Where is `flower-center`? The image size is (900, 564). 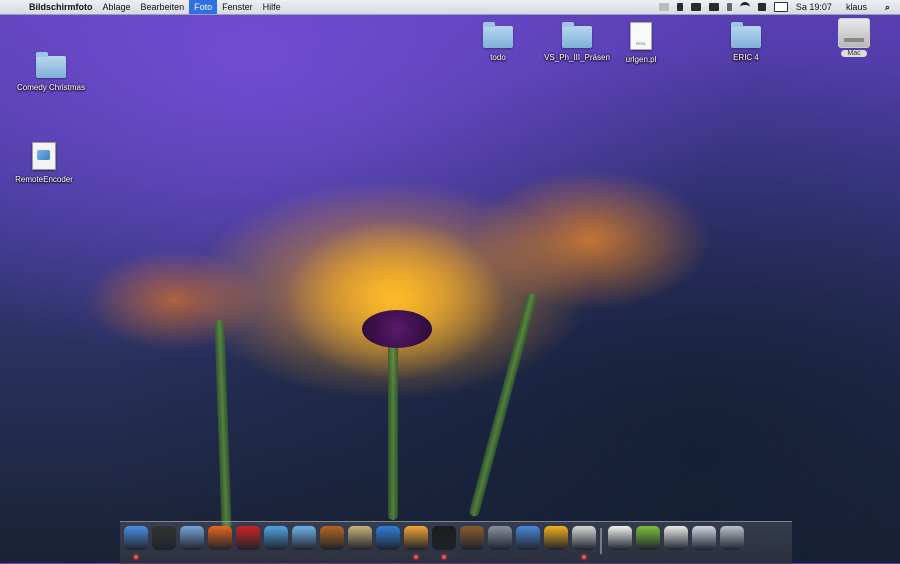
flower-center is located at coordinates (397, 329).